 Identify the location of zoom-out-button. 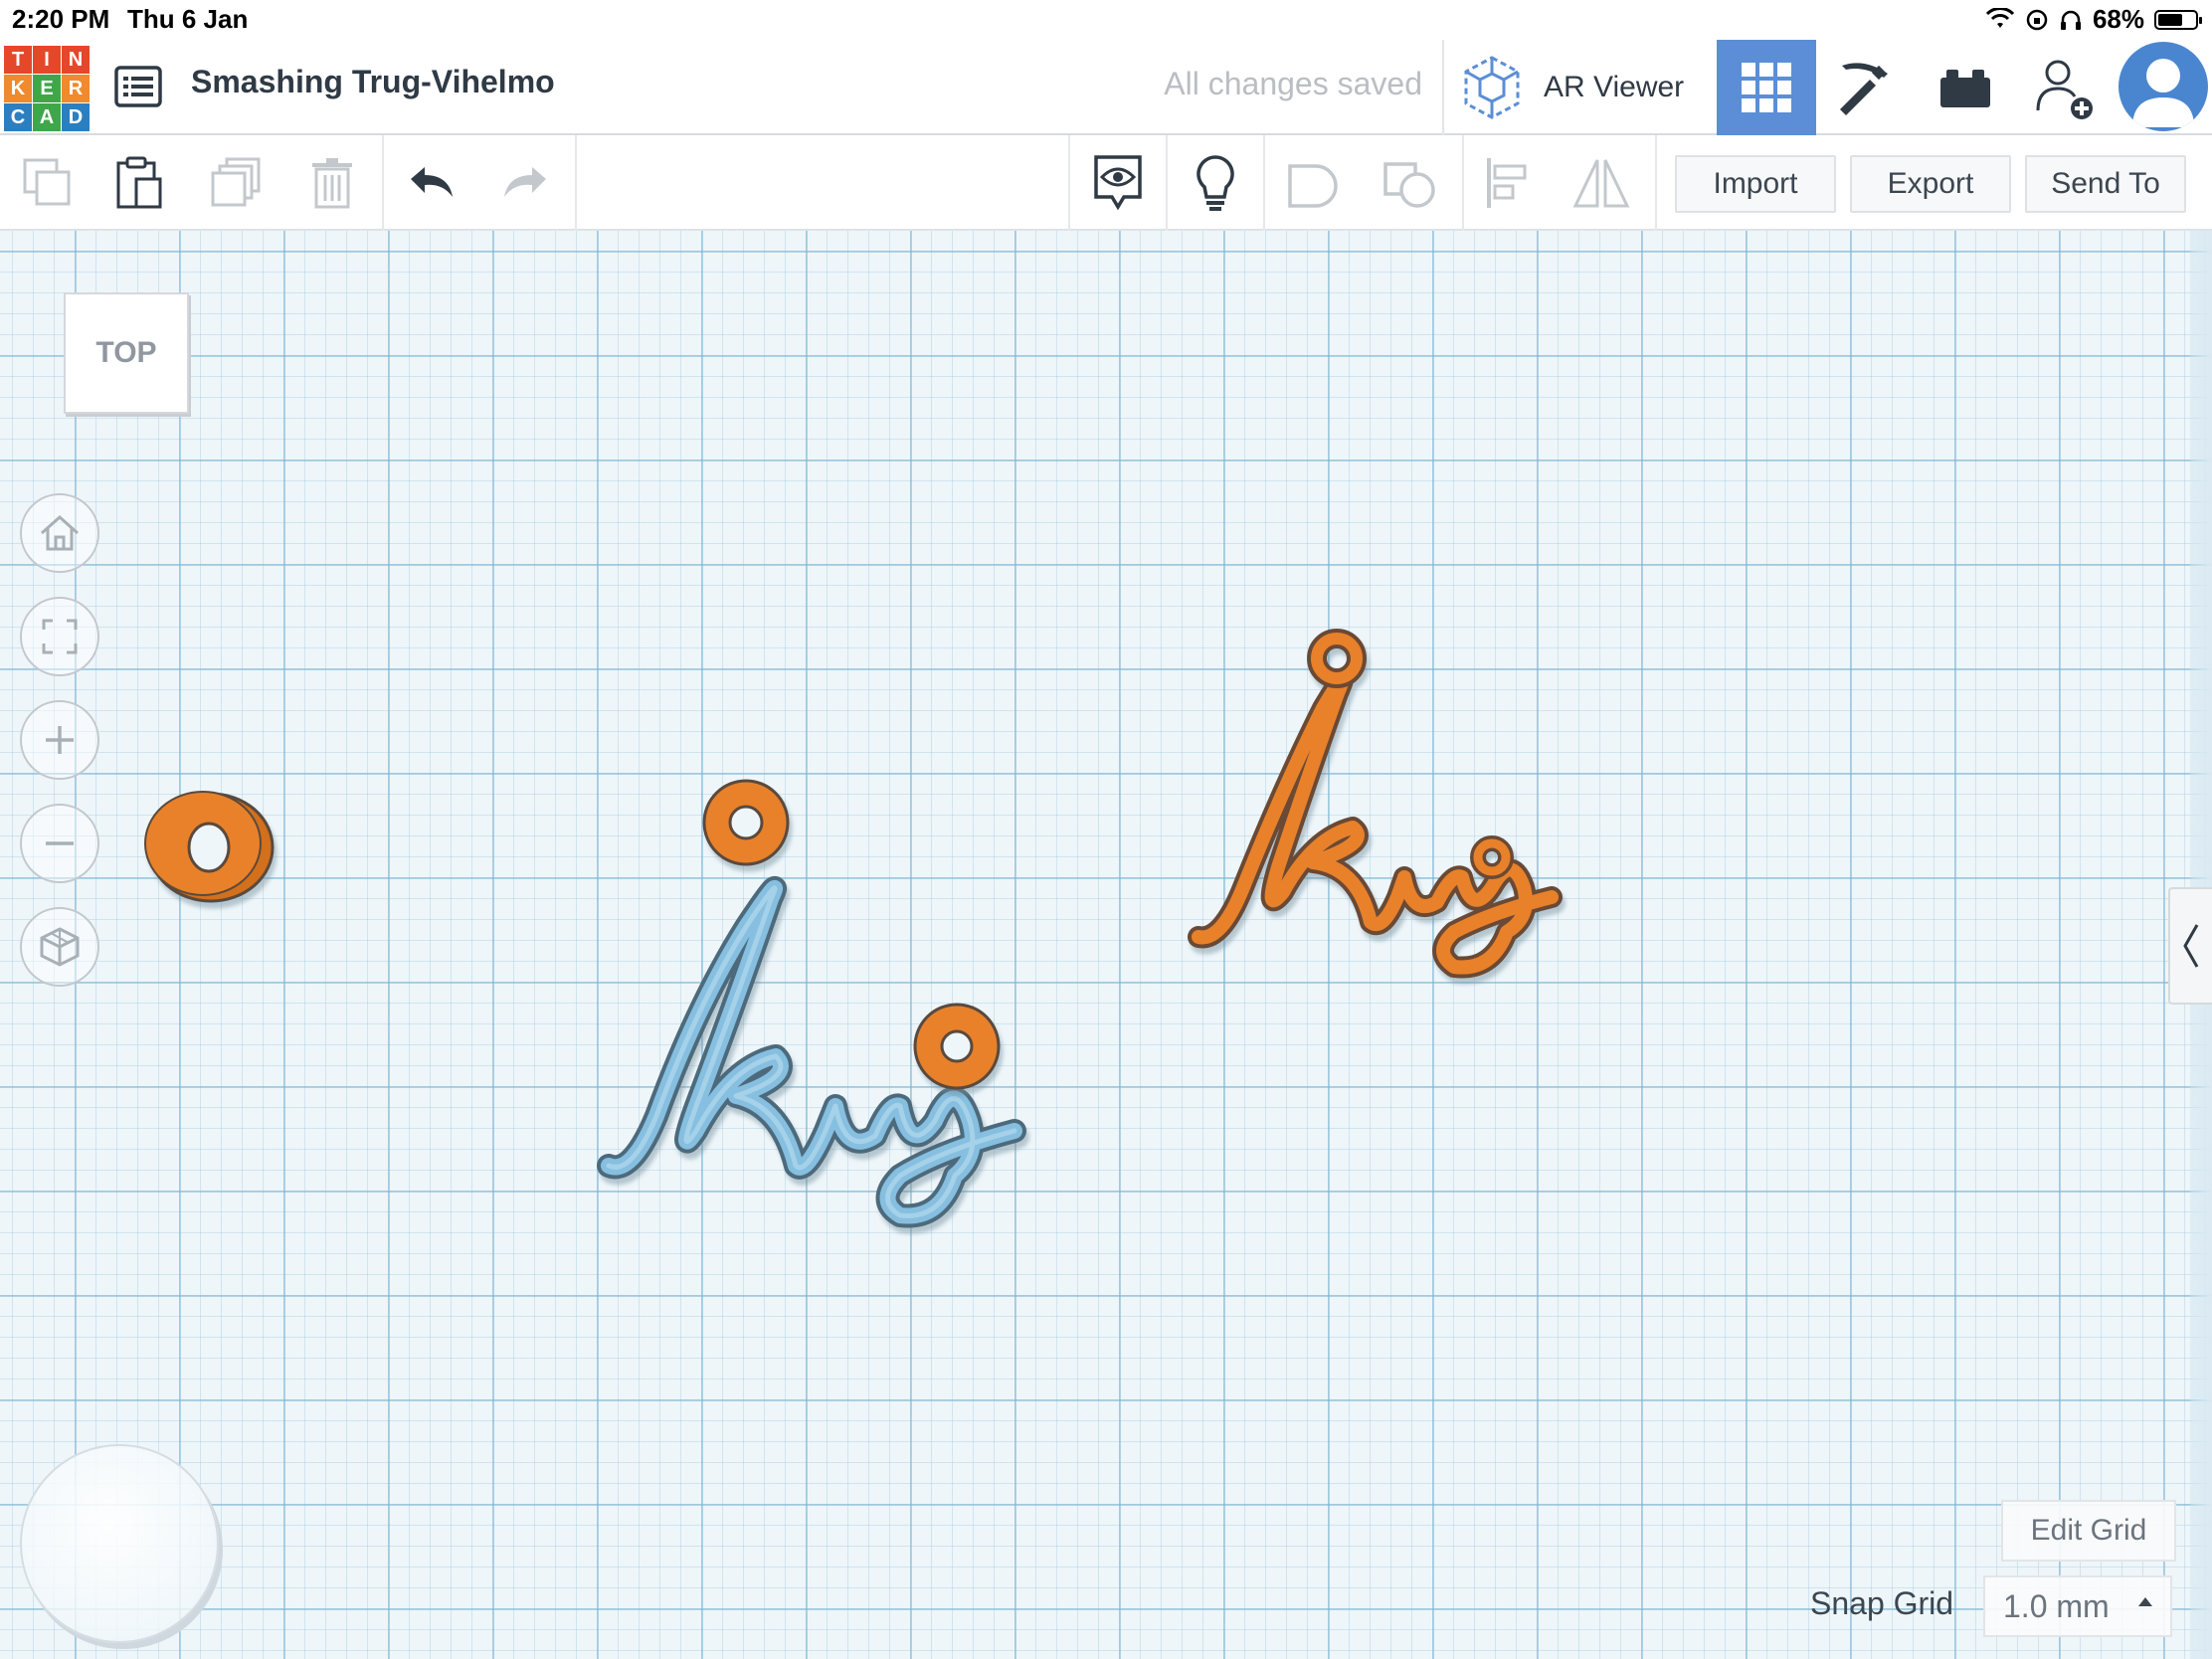
(59, 843).